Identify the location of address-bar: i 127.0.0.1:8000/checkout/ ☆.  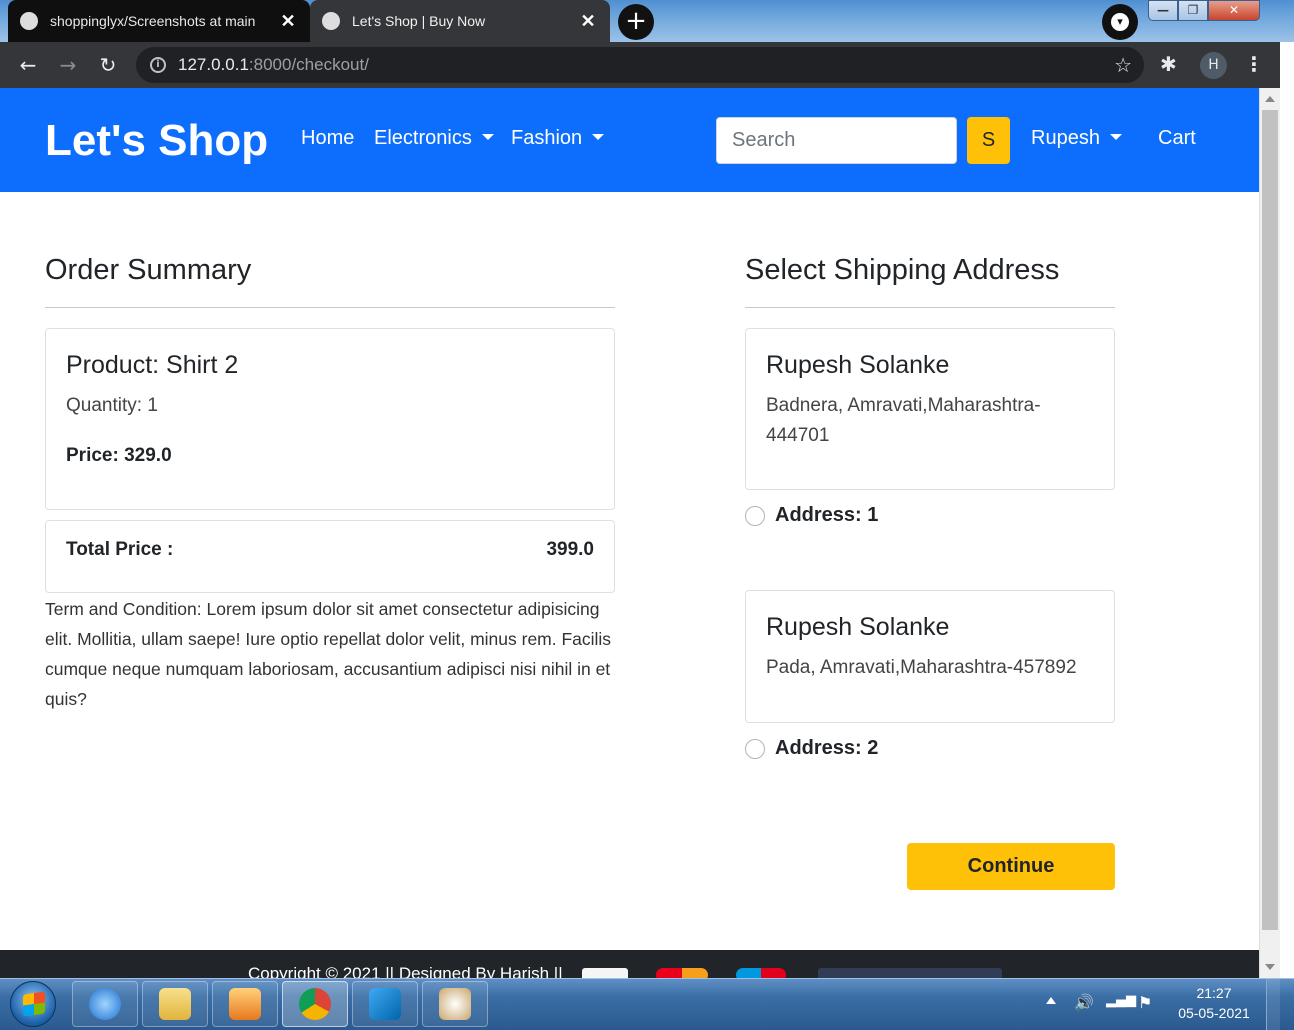
(640, 65).